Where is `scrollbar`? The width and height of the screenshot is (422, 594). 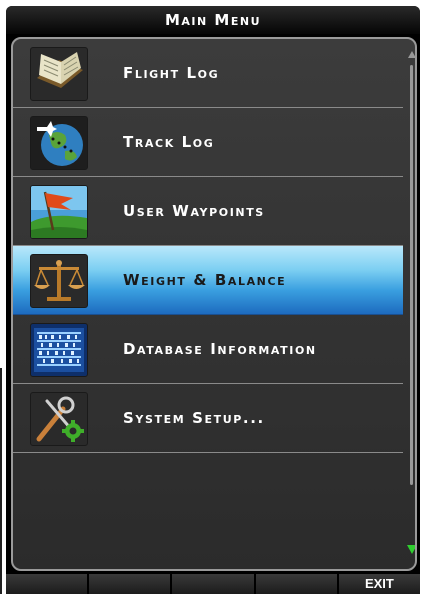
scrollbar is located at coordinates (411, 304).